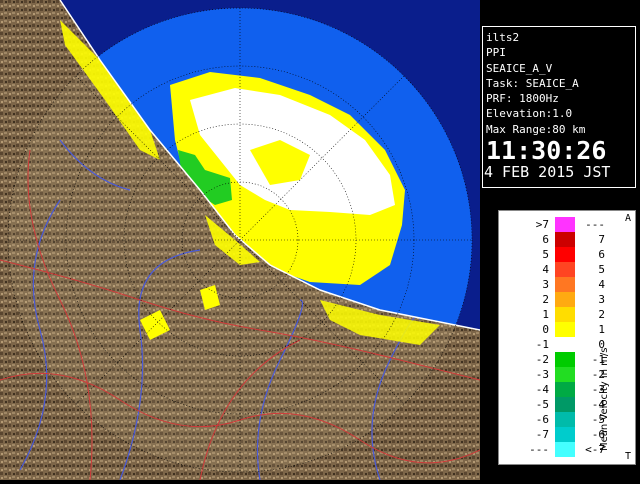 The image size is (640, 484). What do you see at coordinates (546, 151) in the screenshot?
I see `scan-time: 11:30:26` at bounding box center [546, 151].